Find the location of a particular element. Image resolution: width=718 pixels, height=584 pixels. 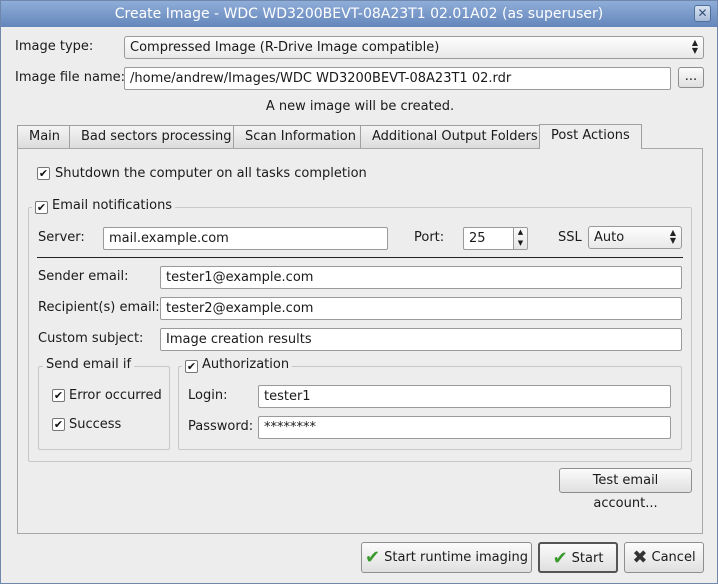

send-email-if-group is located at coordinates (104, 408).